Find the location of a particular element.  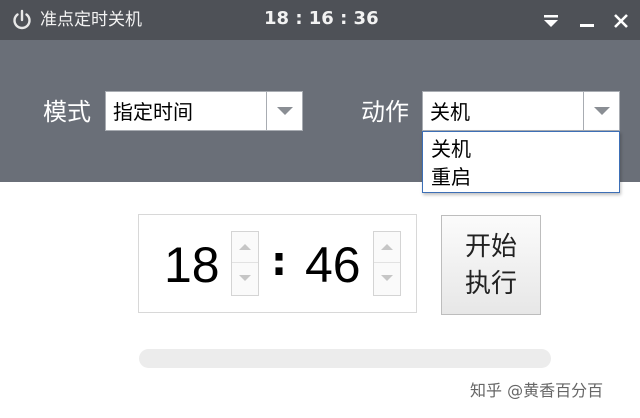

mode-select: 指定时间 is located at coordinates (204, 111).